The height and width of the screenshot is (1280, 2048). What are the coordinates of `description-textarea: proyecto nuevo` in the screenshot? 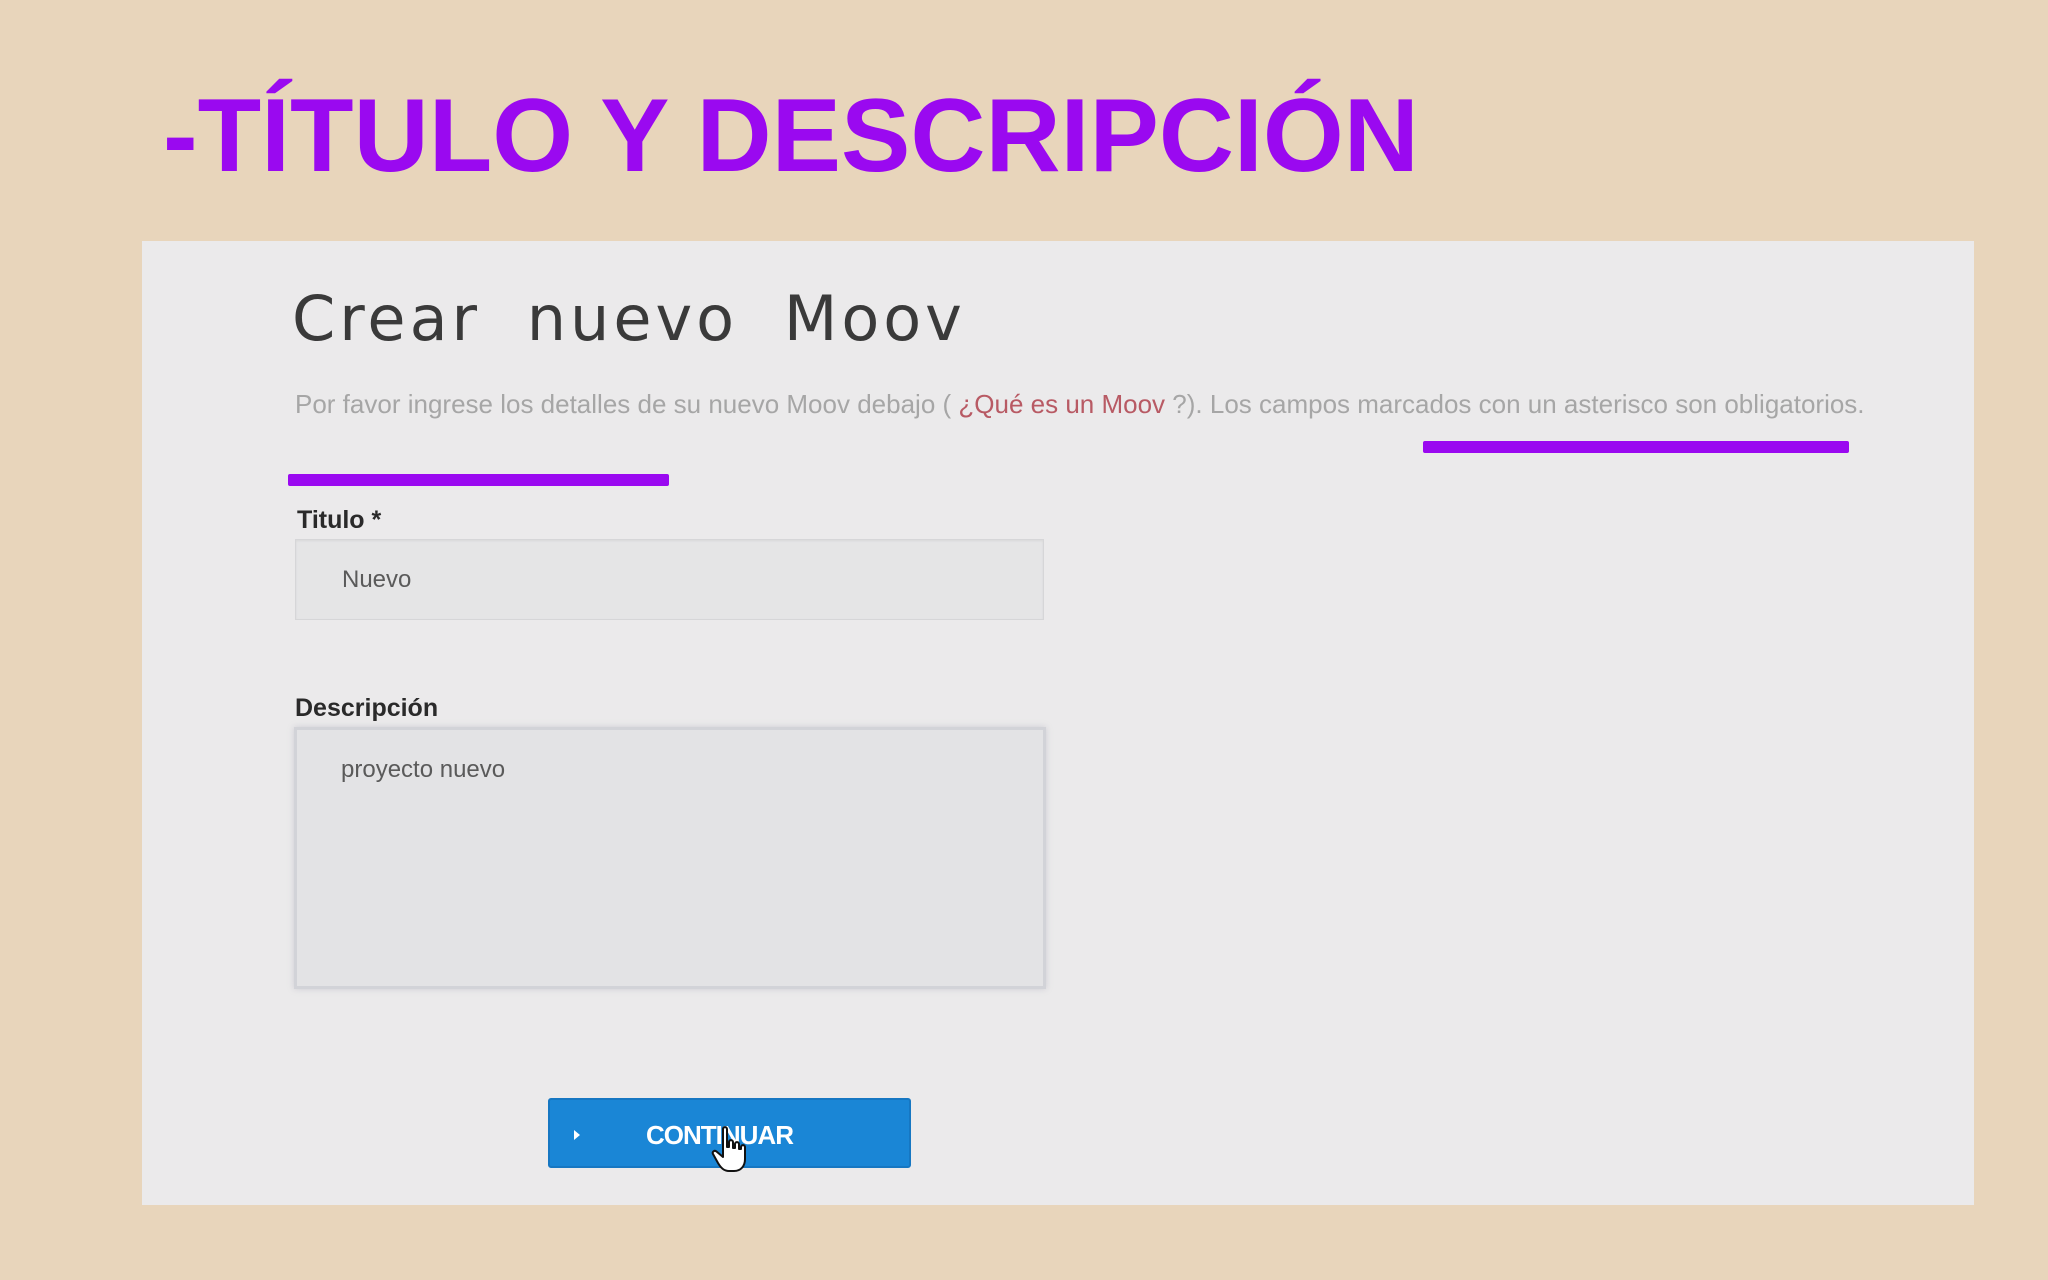 It's located at (670, 858).